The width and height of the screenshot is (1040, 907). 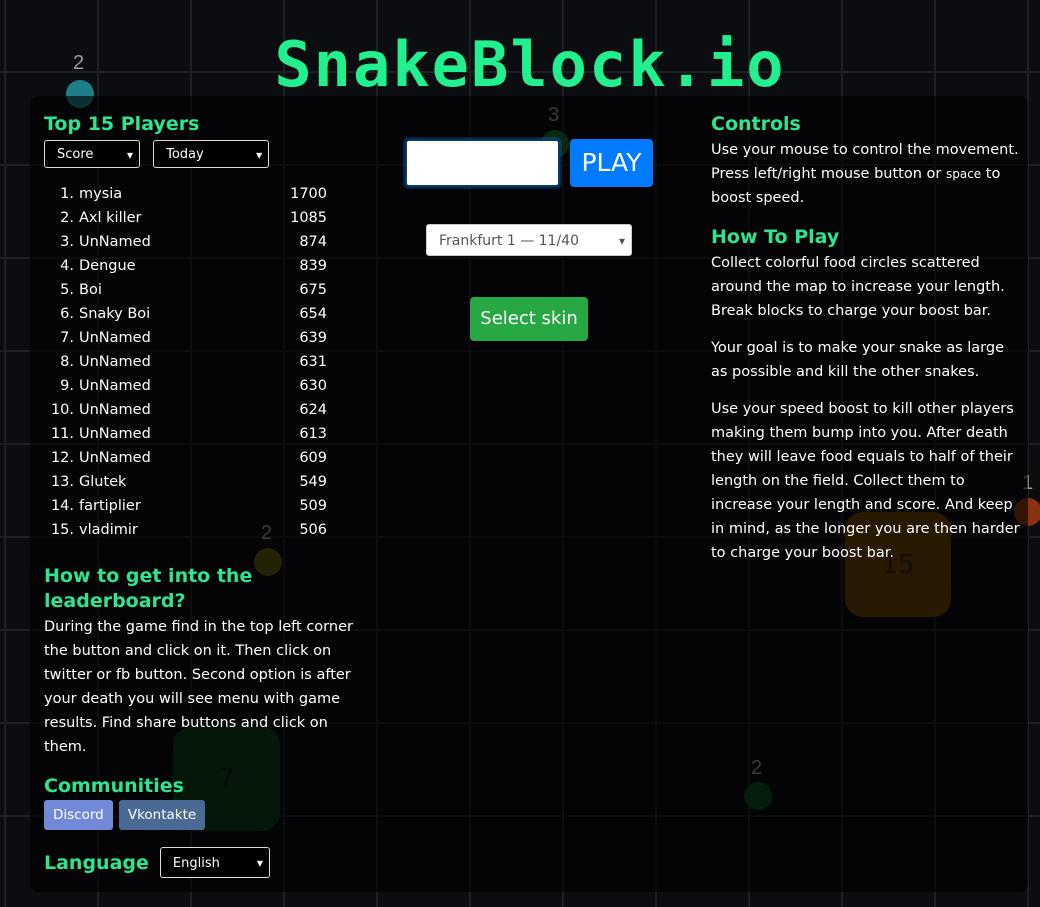 I want to click on nickname-input, so click(x=482, y=163).